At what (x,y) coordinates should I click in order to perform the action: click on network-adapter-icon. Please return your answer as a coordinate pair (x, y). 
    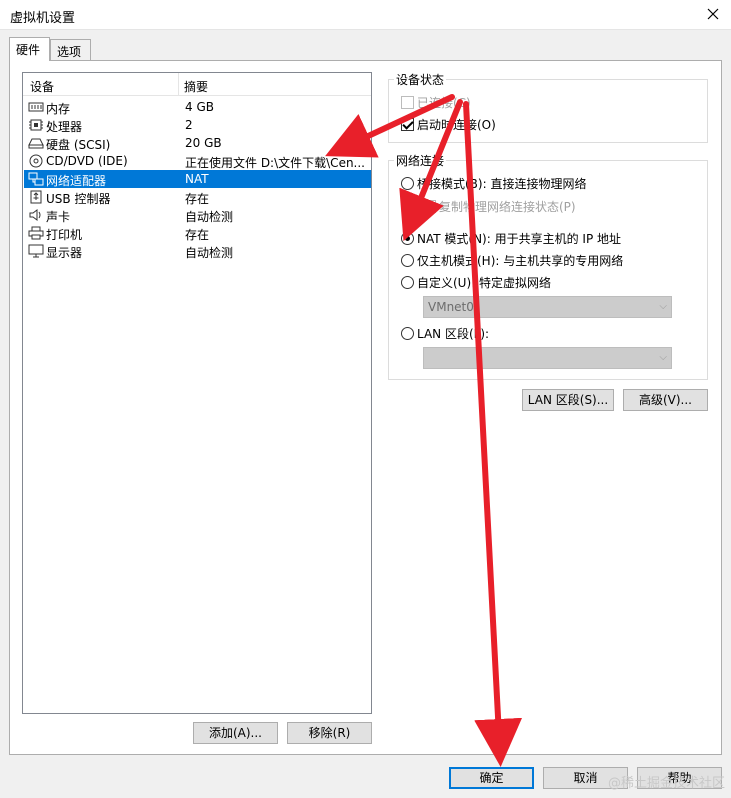
    Looking at the image, I should click on (36, 179).